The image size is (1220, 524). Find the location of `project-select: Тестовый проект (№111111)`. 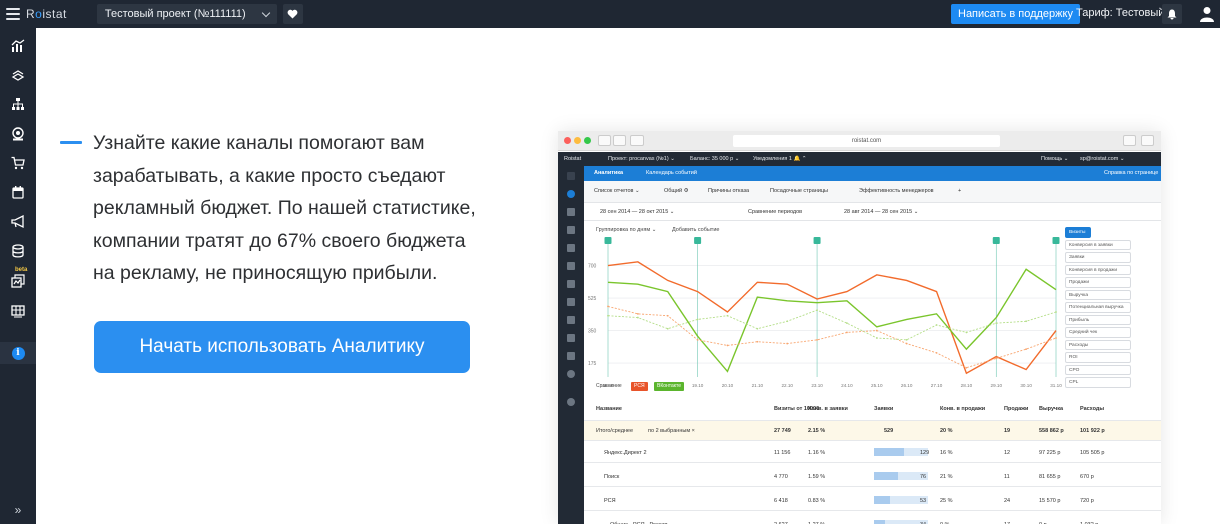

project-select: Тестовый проект (№111111) is located at coordinates (186, 14).